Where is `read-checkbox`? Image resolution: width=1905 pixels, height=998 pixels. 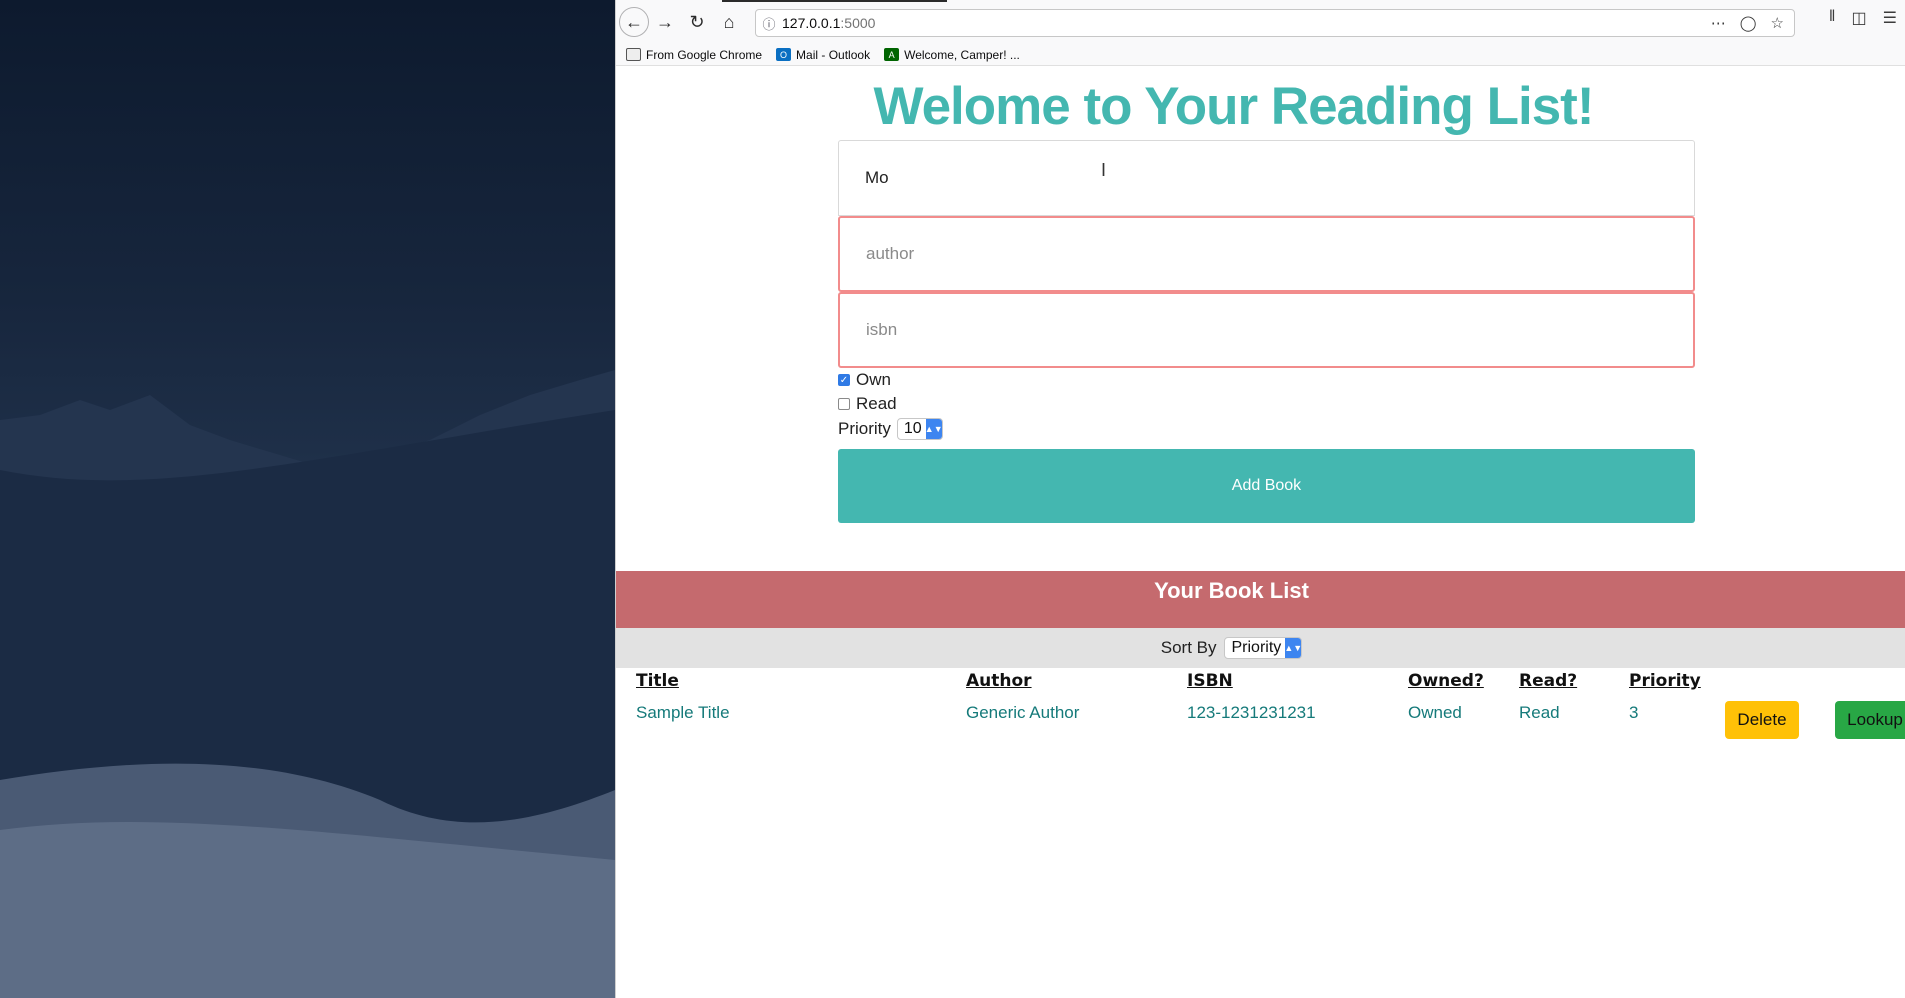
read-checkbox is located at coordinates (844, 404).